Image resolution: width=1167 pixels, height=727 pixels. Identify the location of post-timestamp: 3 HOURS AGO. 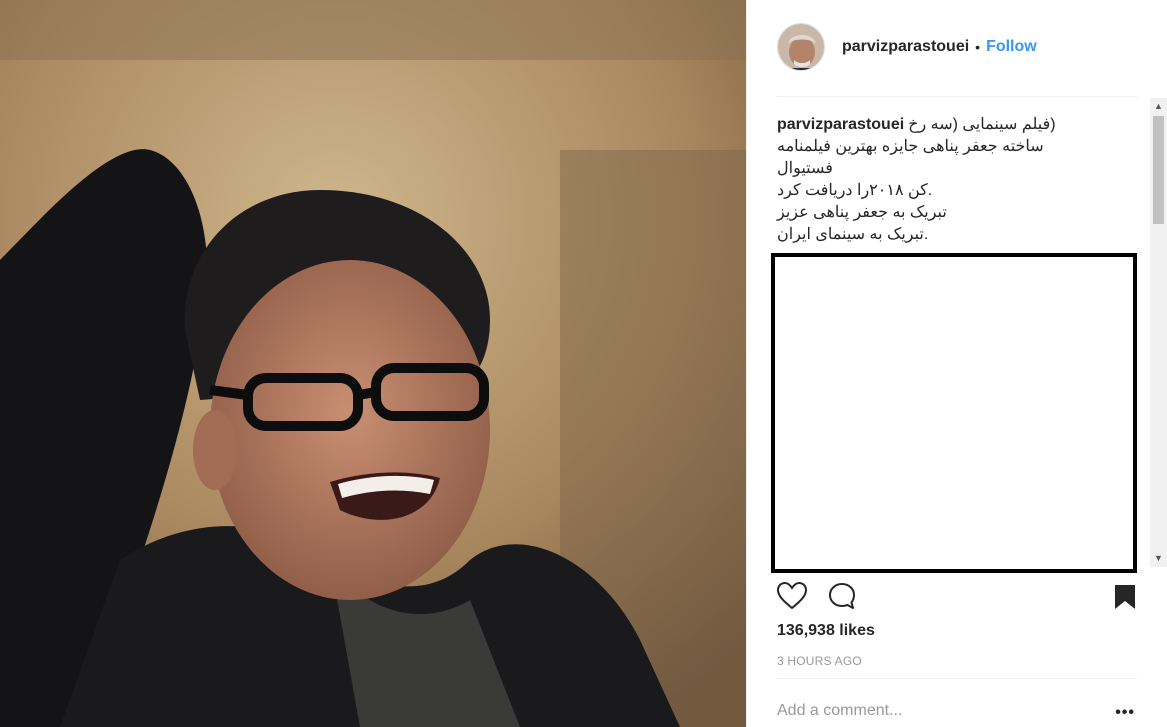
(819, 661).